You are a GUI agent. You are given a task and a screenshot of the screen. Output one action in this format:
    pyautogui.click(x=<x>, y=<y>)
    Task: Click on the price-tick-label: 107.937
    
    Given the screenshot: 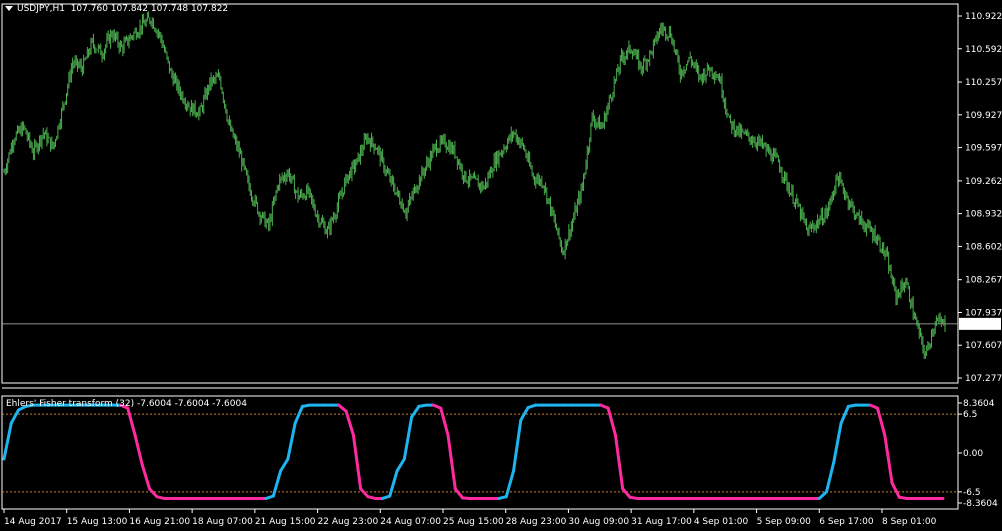 What is the action you would take?
    pyautogui.click(x=983, y=313)
    